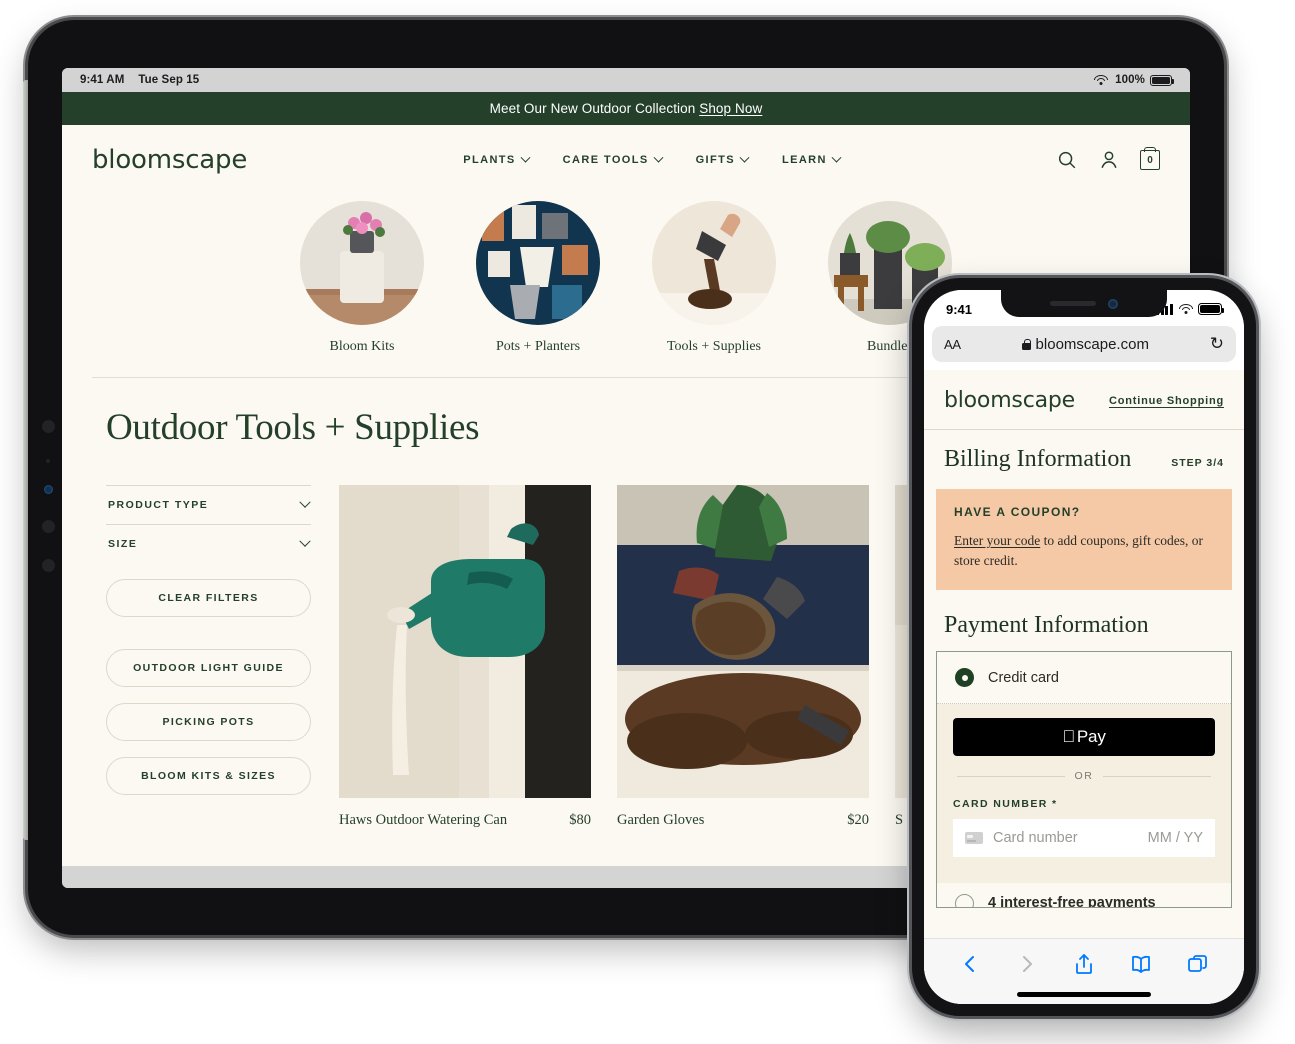 Image resolution: width=1295 pixels, height=1044 pixels. Describe the element at coordinates (964, 678) in the screenshot. I see `radio-selected-icon` at that location.